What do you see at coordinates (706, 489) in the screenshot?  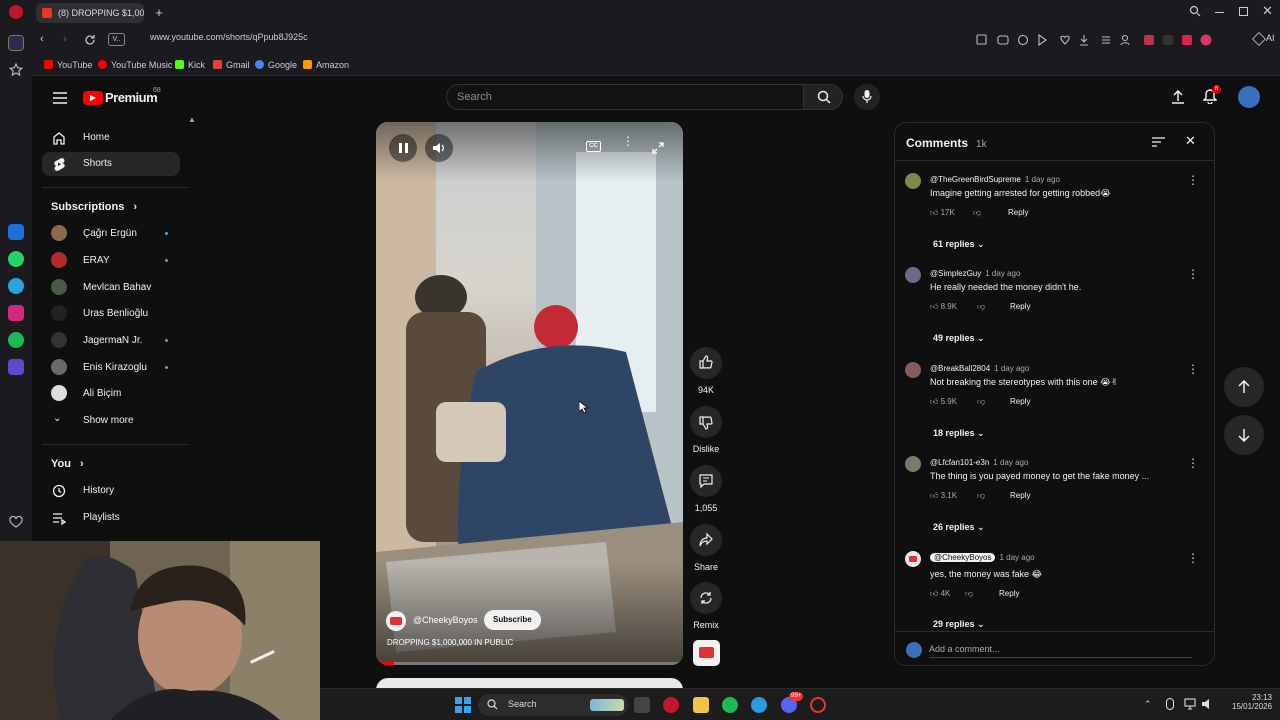 I see `comments-button: 1,055` at bounding box center [706, 489].